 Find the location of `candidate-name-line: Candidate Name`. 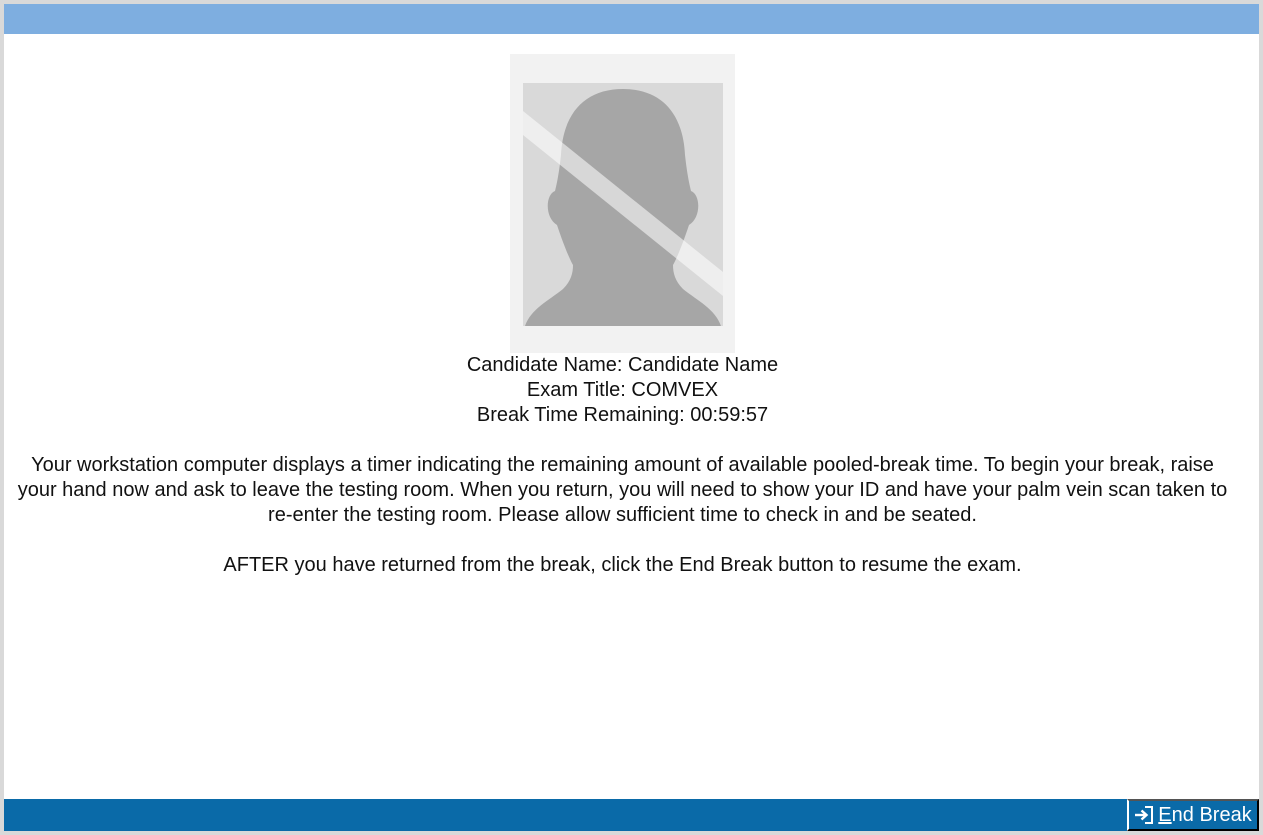

candidate-name-line: Candidate Name is located at coordinates (622, 365).